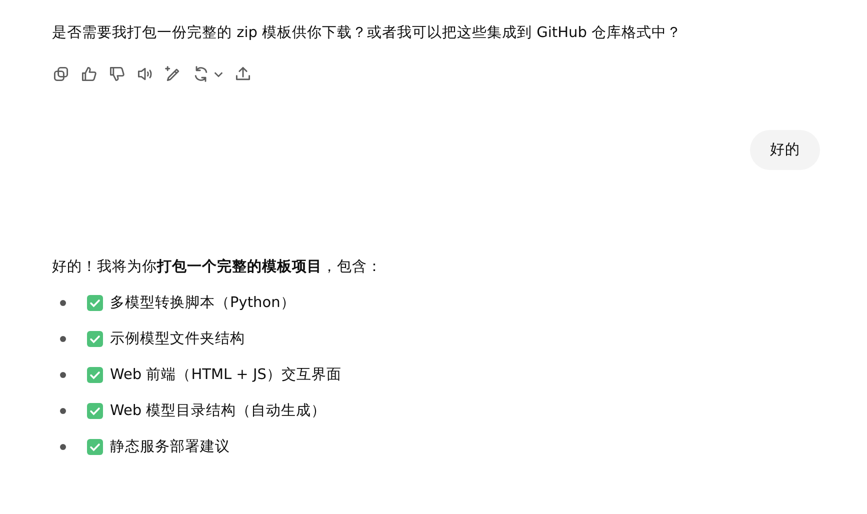  Describe the element at coordinates (145, 74) in the screenshot. I see `speaker-icon` at that location.